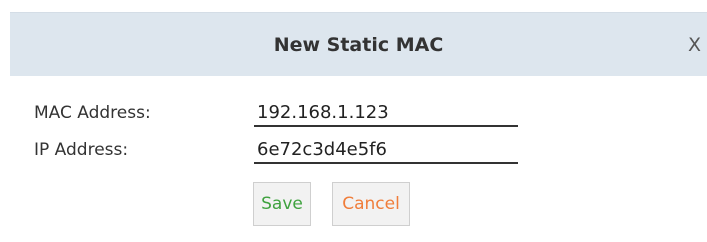 The image size is (707, 242). I want to click on ip-address-row: IP Address:, so click(284, 150).